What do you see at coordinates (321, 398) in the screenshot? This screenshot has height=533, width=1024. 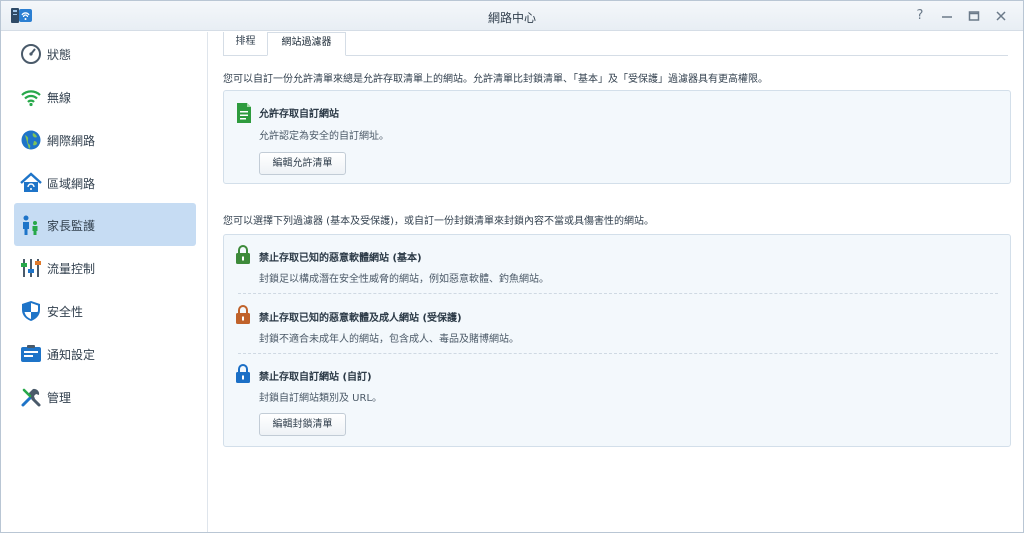 I see `filter-description: 封鎖自訂網站類別及 URL。` at bounding box center [321, 398].